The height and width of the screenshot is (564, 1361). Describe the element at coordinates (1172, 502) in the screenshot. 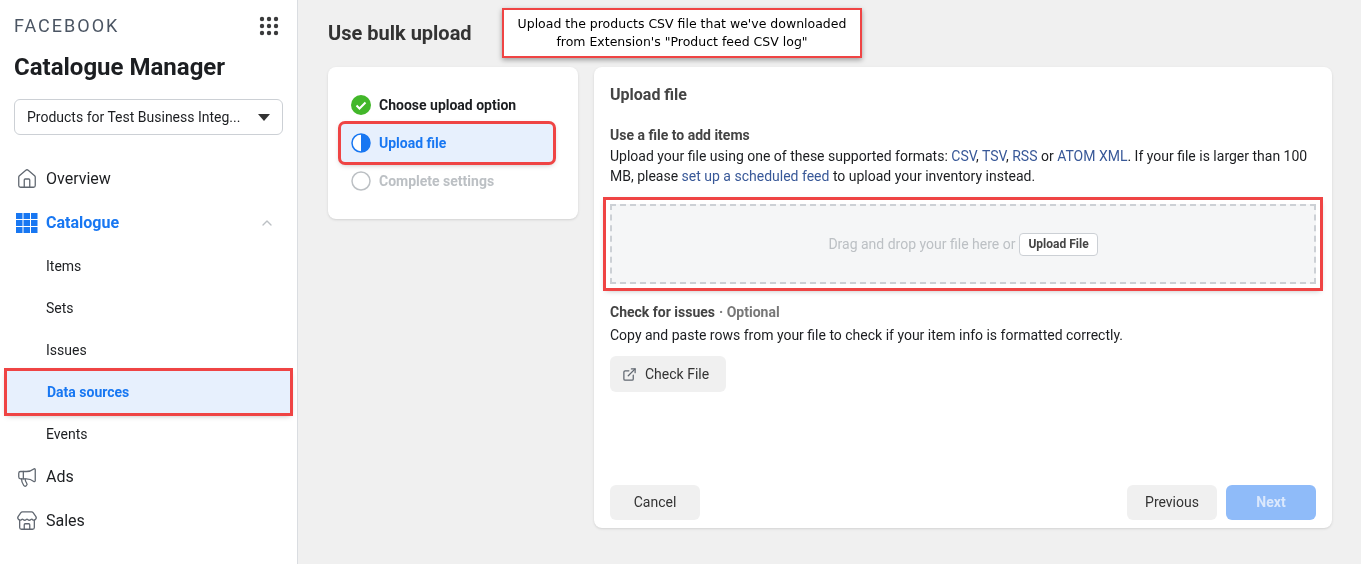

I see `previous-button: Previous` at that location.